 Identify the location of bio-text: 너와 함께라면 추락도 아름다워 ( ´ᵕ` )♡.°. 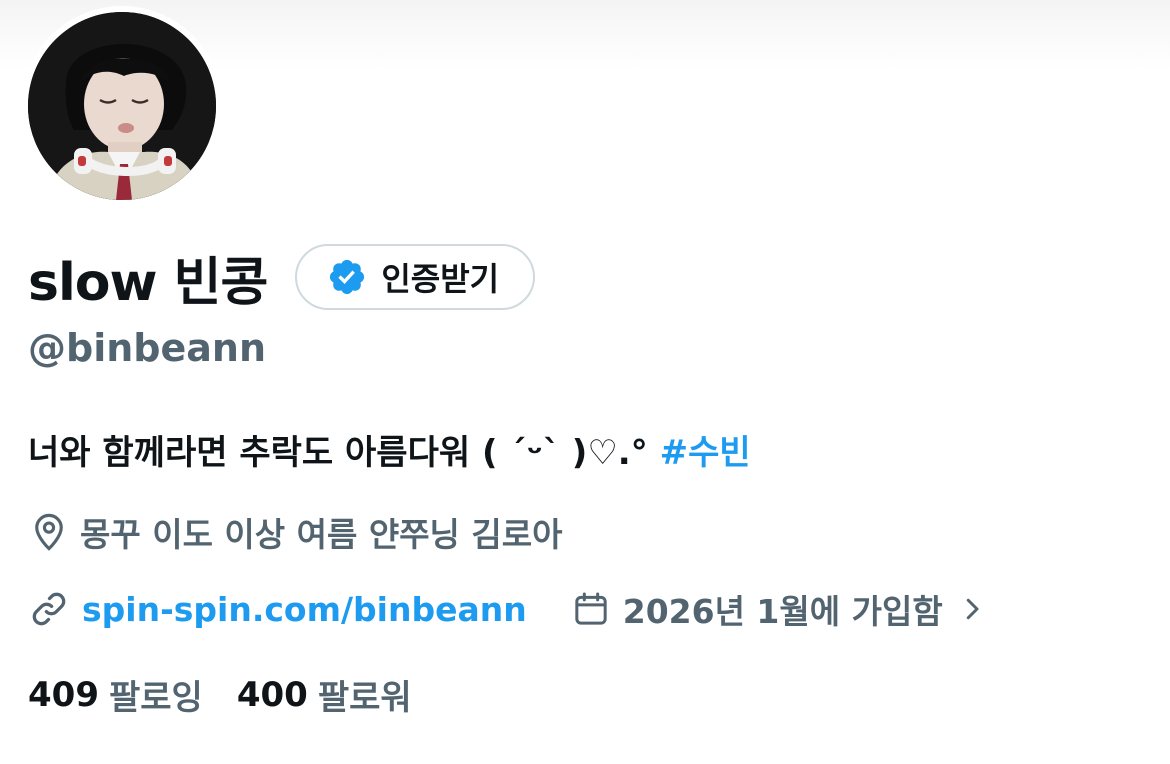
(338, 453).